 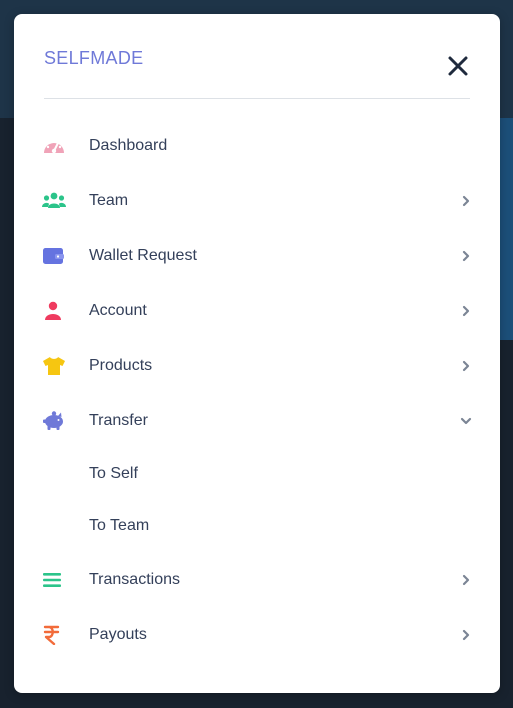 What do you see at coordinates (257, 635) in the screenshot?
I see `sidebar-item-payouts: Payouts` at bounding box center [257, 635].